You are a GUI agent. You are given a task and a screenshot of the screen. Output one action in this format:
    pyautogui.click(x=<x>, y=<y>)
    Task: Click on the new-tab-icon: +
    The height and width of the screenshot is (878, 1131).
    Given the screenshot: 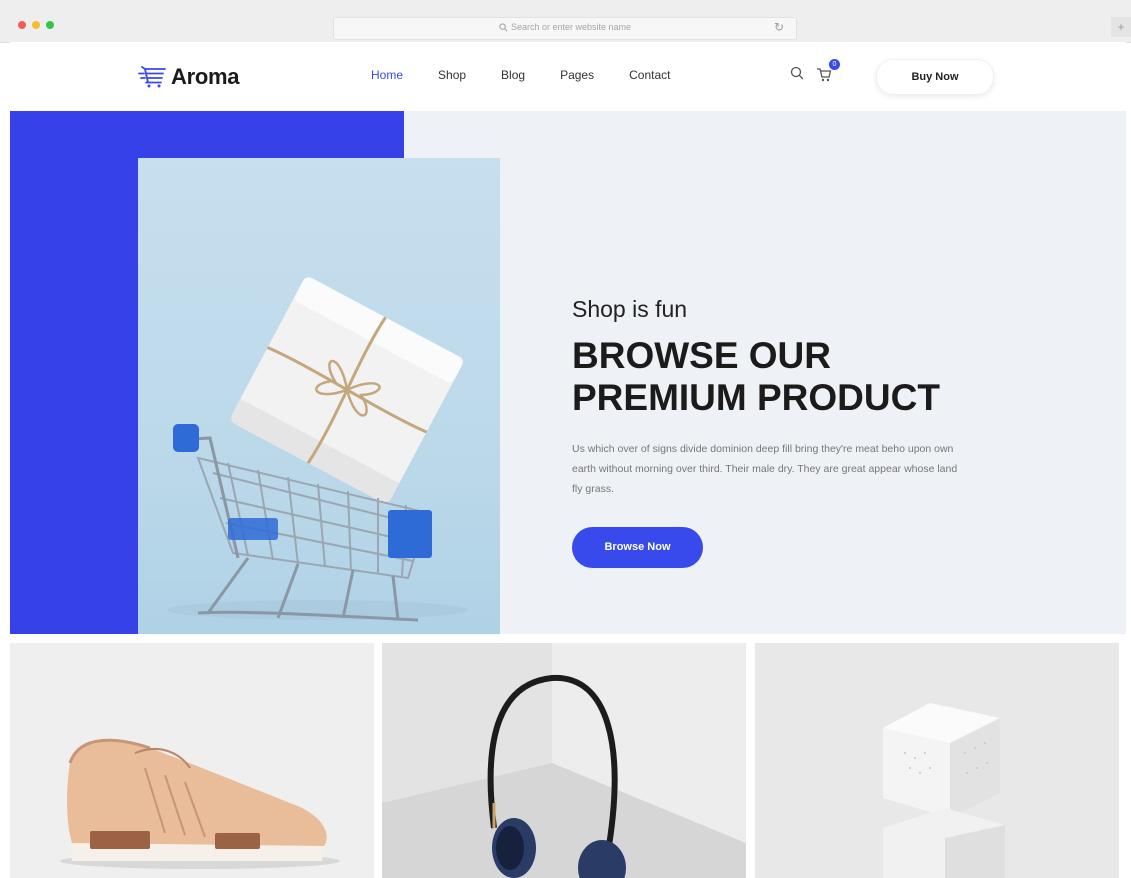 What is the action you would take?
    pyautogui.click(x=1121, y=27)
    